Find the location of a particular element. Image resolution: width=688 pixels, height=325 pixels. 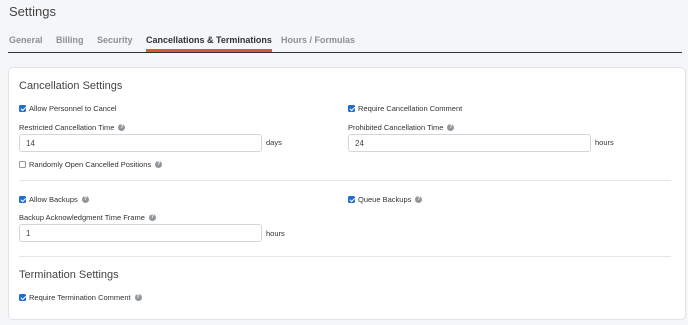

allow-backups-option: Allow Backups ? is located at coordinates (54, 199).